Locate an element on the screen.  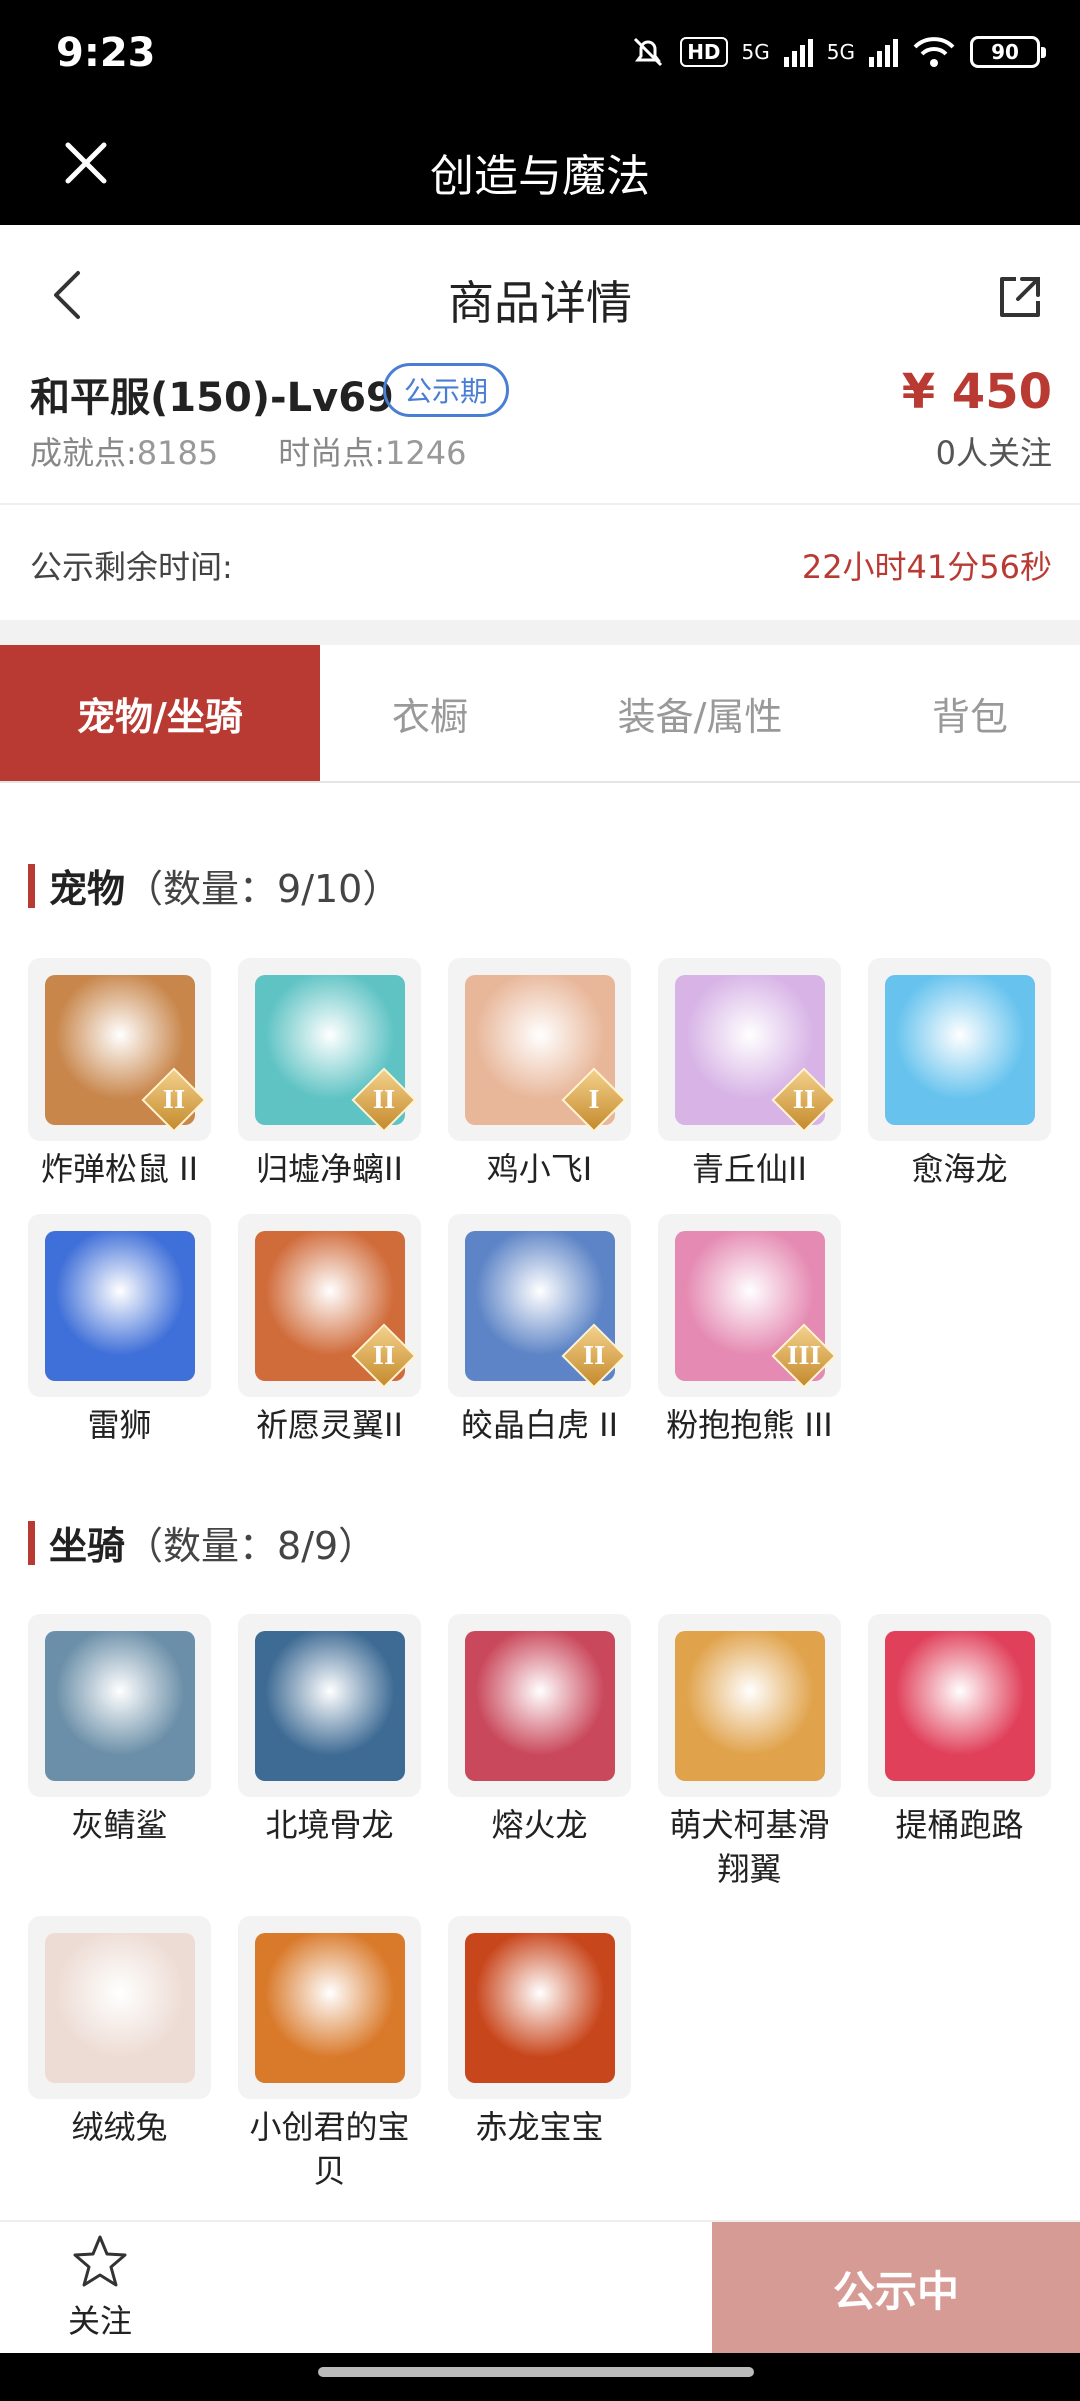
tab-bar: 宠物/坐骑 衣橱 装备/属性 背包 is located at coordinates (540, 714).